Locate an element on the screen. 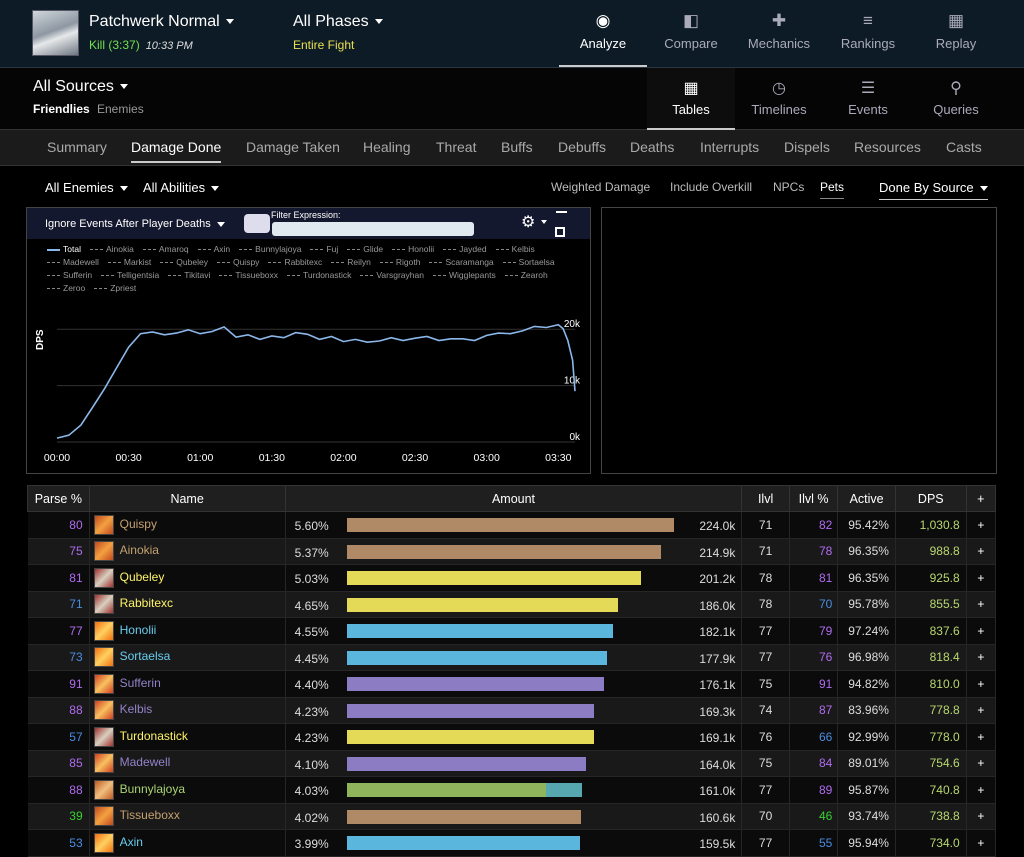 The image size is (1024, 857). col-name: Name is located at coordinates (187, 498).